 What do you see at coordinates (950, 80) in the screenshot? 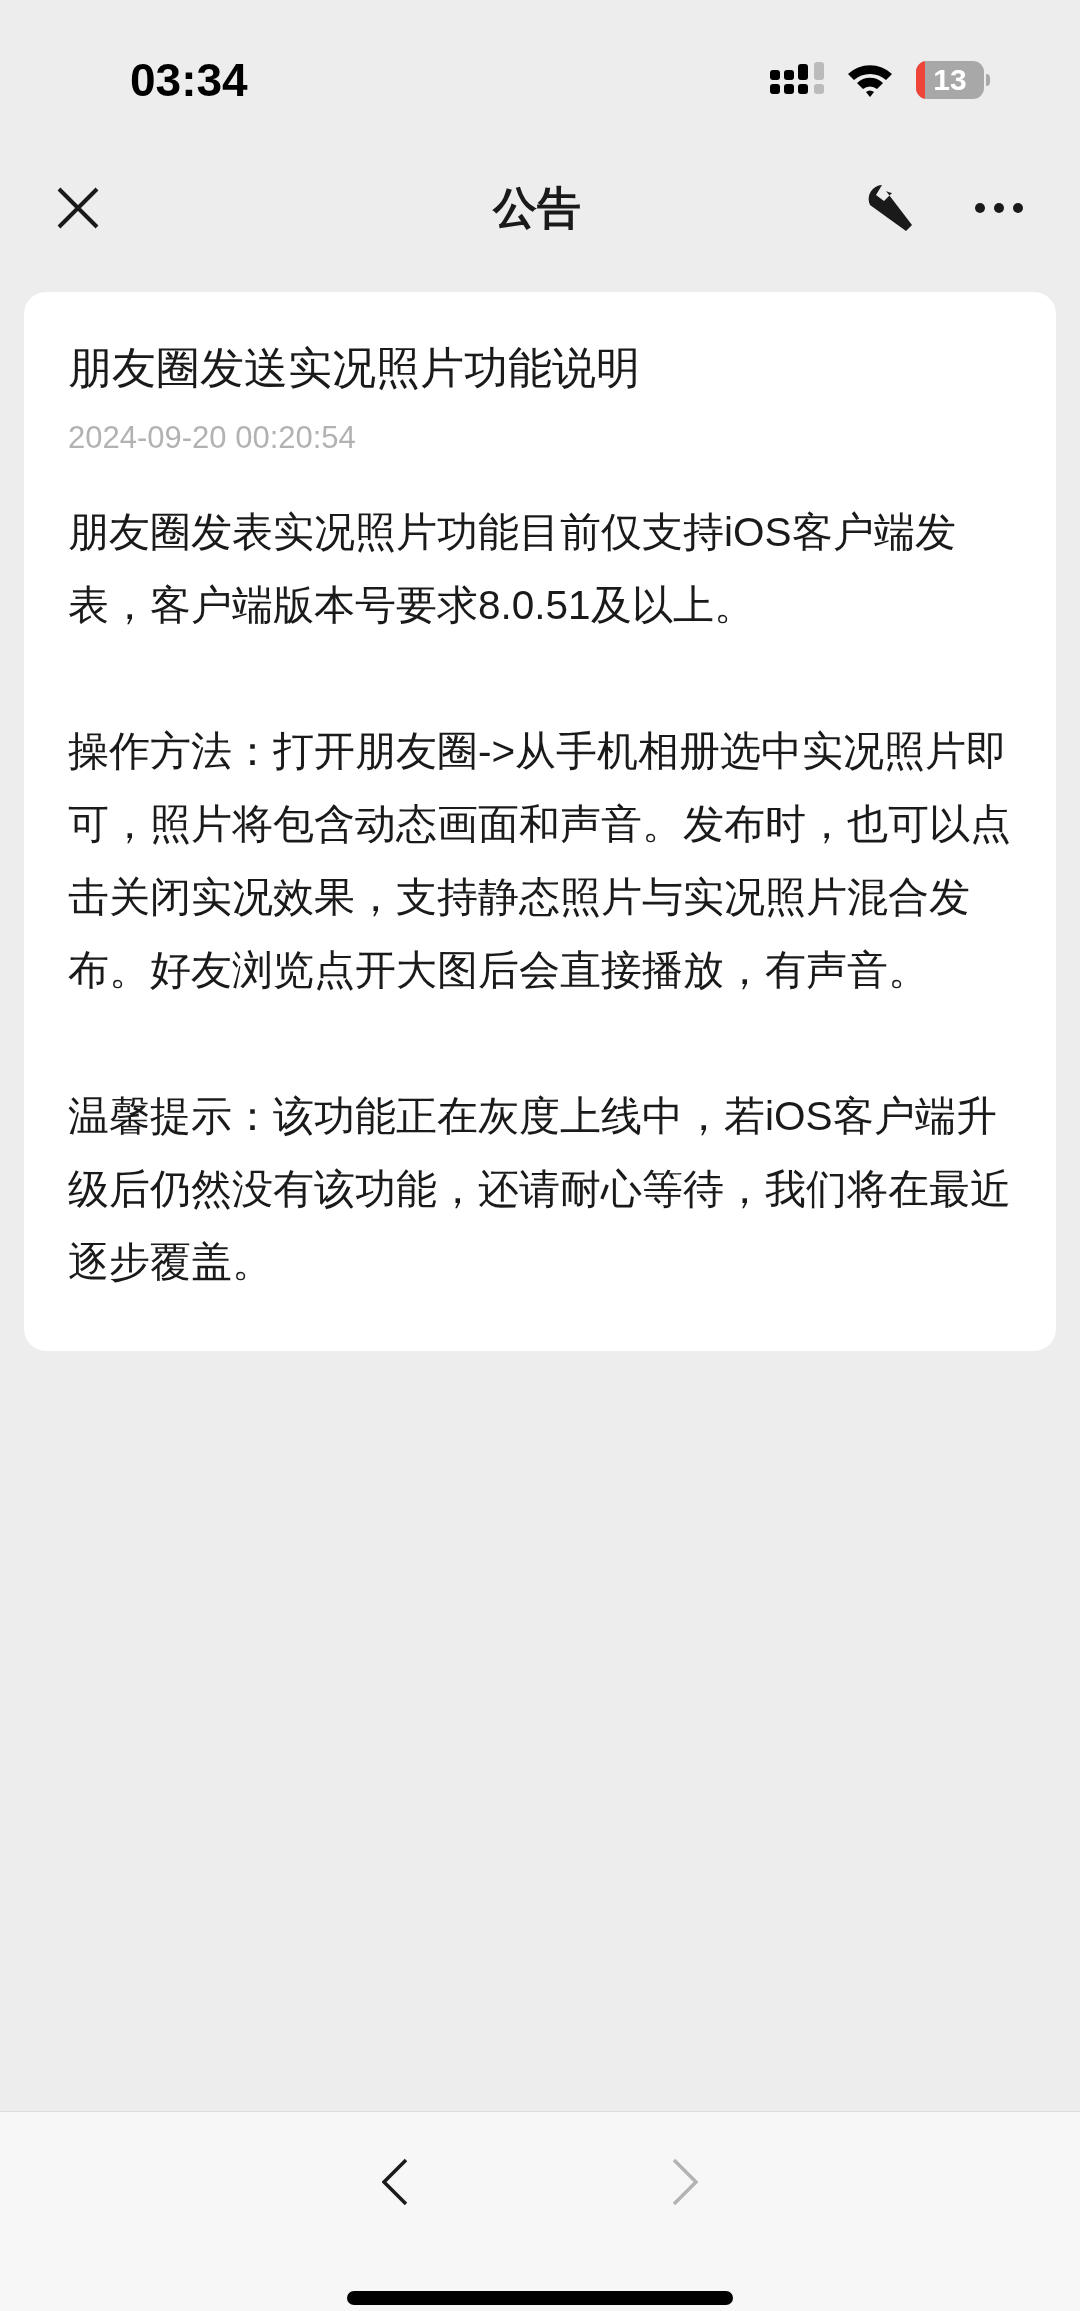
I see `battery-level: 13` at bounding box center [950, 80].